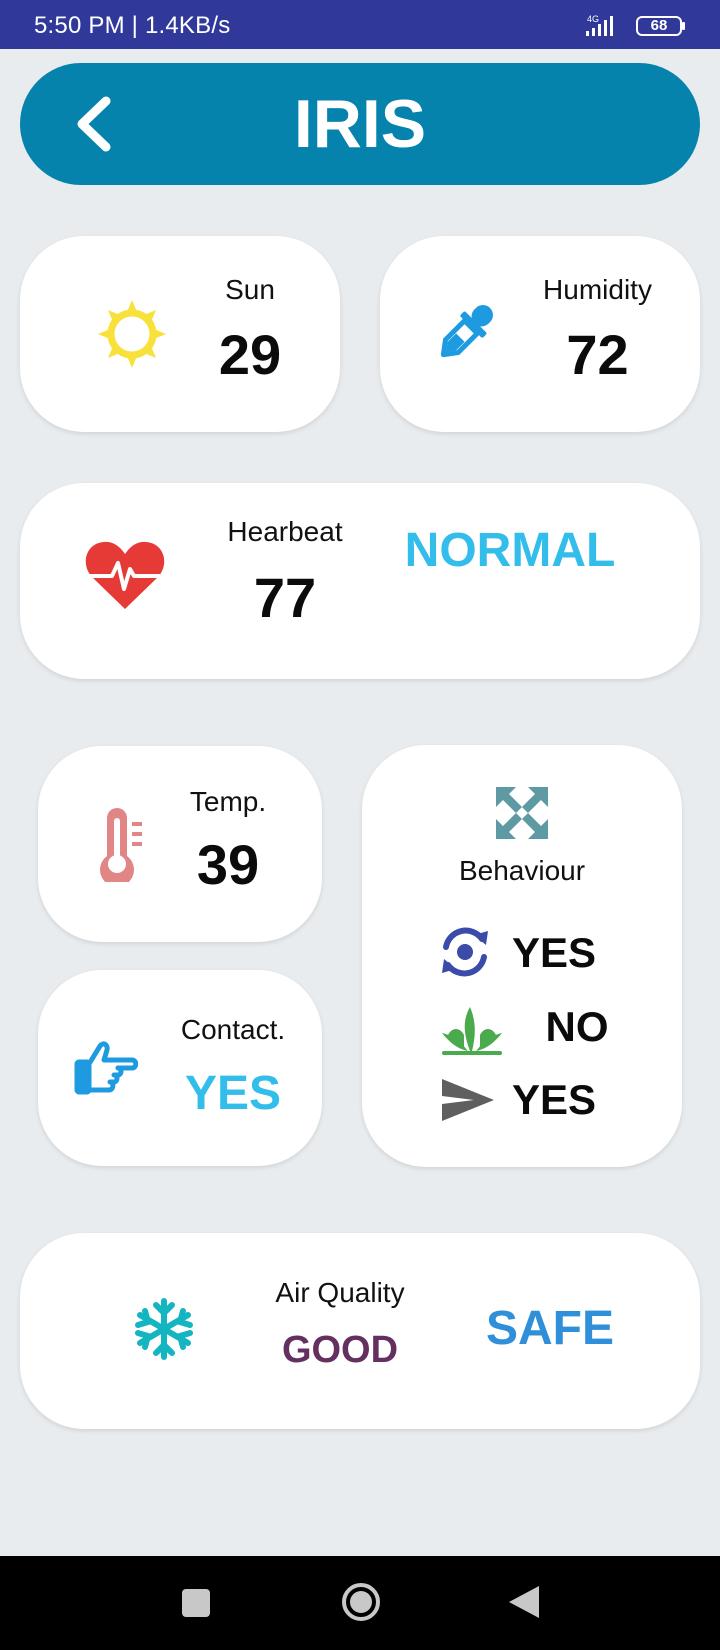 The width and height of the screenshot is (720, 1650). Describe the element at coordinates (340, 1350) in the screenshot. I see `air-quality-value: GOOD` at that location.